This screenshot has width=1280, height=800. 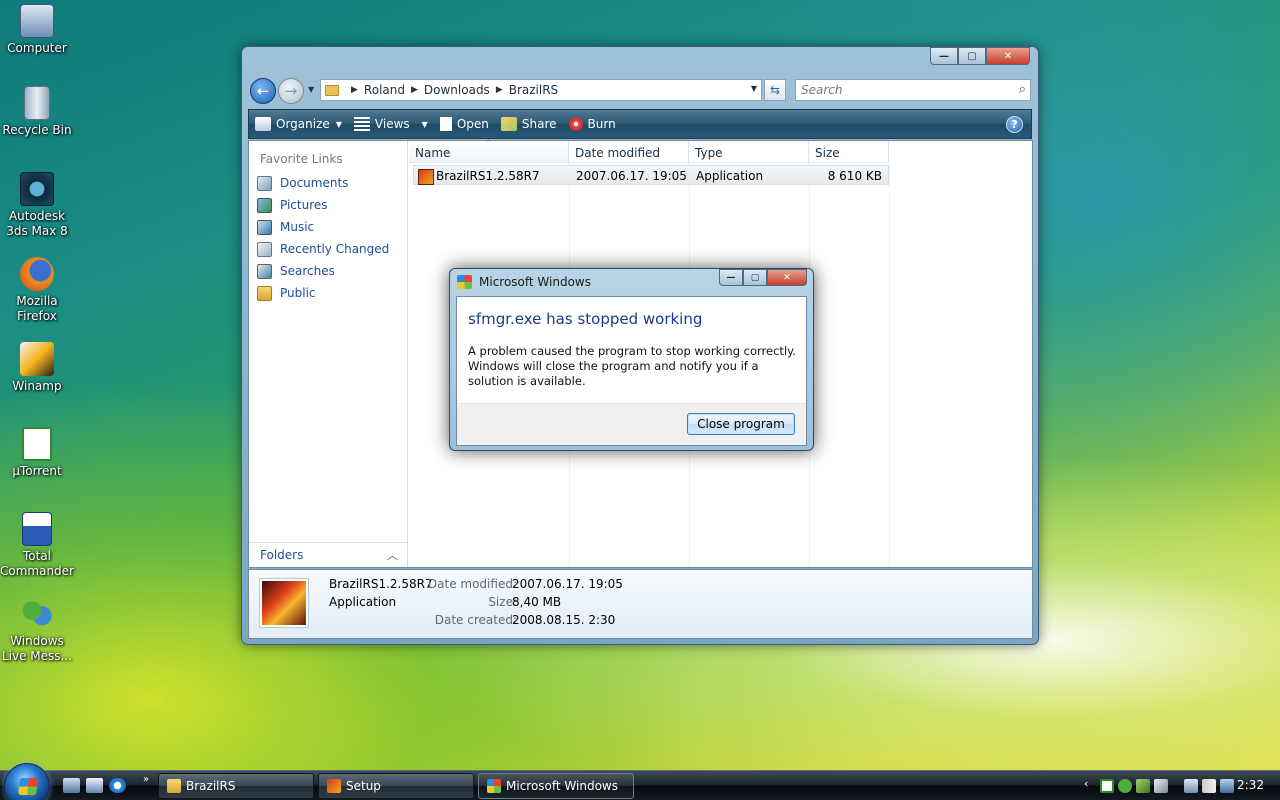 What do you see at coordinates (464, 124) in the screenshot?
I see `open-button: Open` at bounding box center [464, 124].